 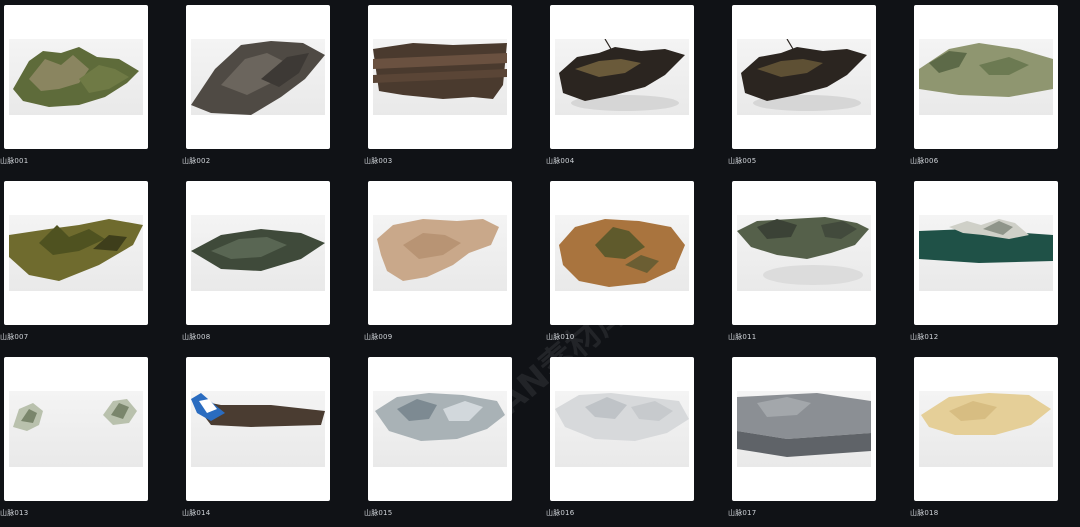 I want to click on asset-card-015: 山脉015, so click(x=438, y=442).